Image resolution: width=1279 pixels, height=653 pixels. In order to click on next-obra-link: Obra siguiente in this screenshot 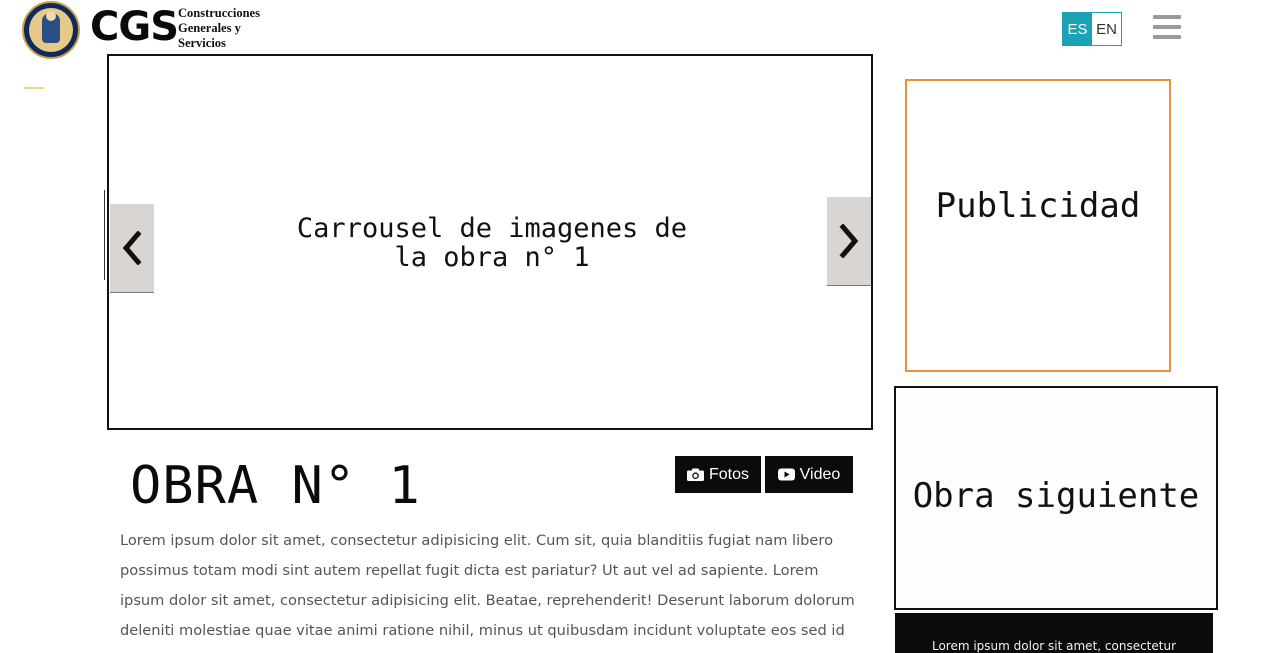, I will do `click(1056, 498)`.